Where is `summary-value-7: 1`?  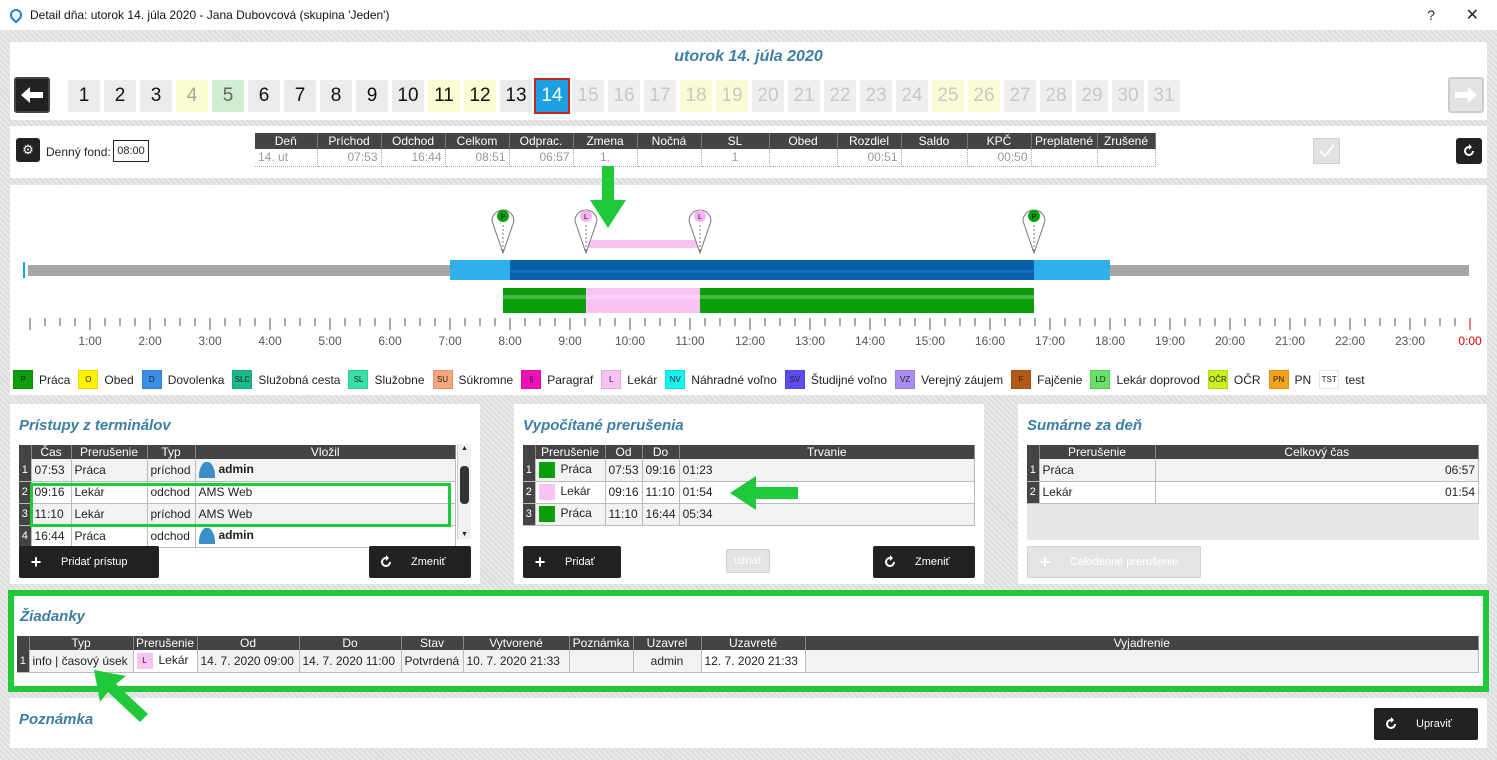 summary-value-7: 1 is located at coordinates (735, 158).